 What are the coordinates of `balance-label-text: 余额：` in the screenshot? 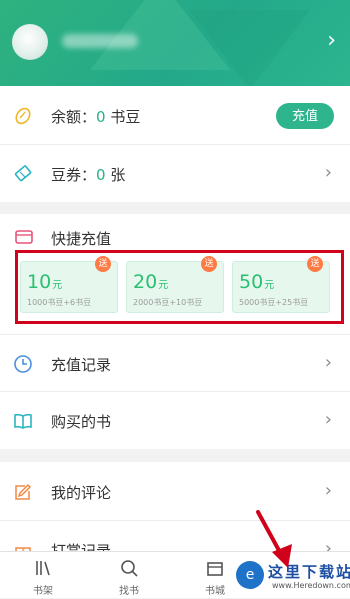 It's located at (74, 117).